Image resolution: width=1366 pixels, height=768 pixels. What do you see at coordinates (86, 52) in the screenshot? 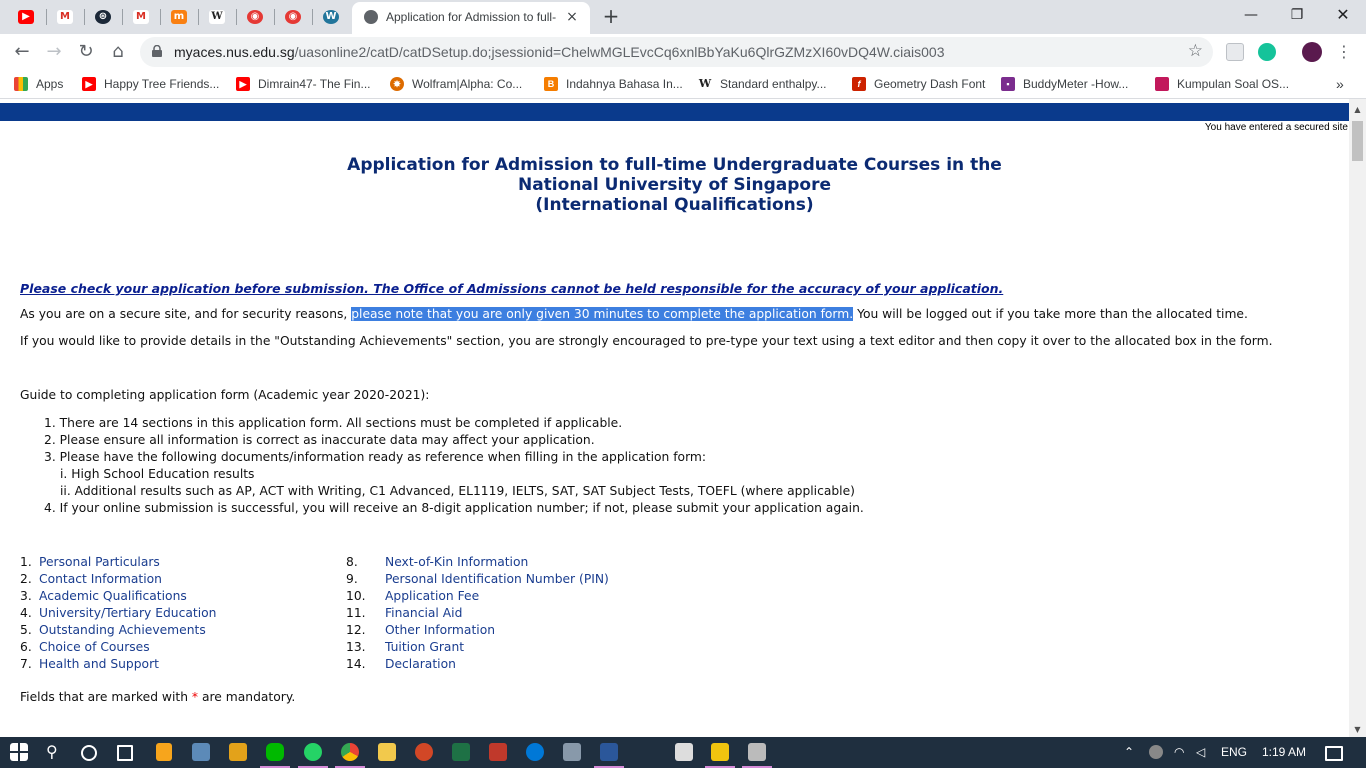
I see `reload-icon: ↻` at bounding box center [86, 52].